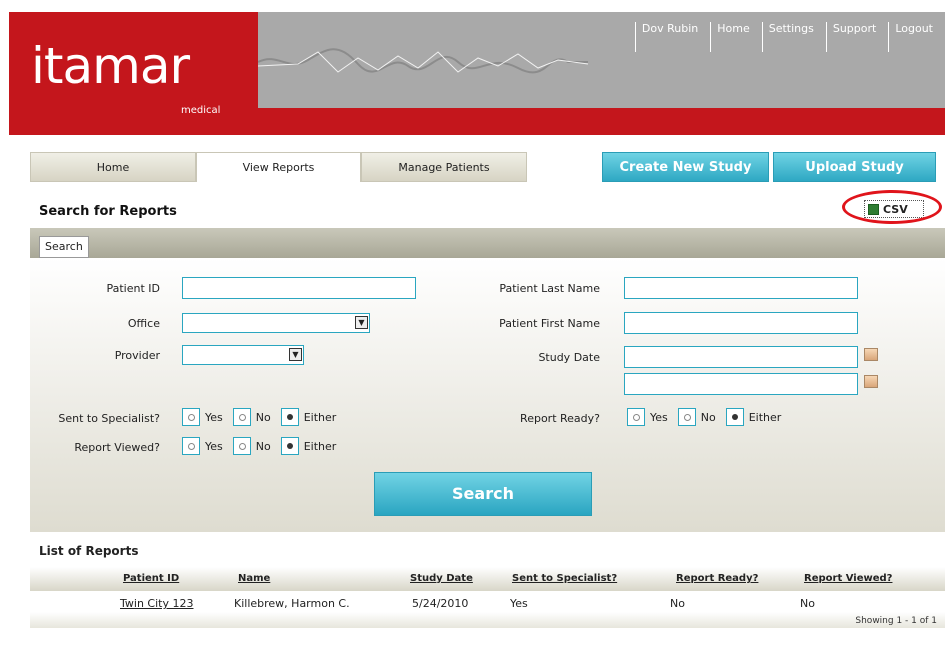  Describe the element at coordinates (117, 447) in the screenshot. I see `report-viewed-label: Report Viewed?` at that location.